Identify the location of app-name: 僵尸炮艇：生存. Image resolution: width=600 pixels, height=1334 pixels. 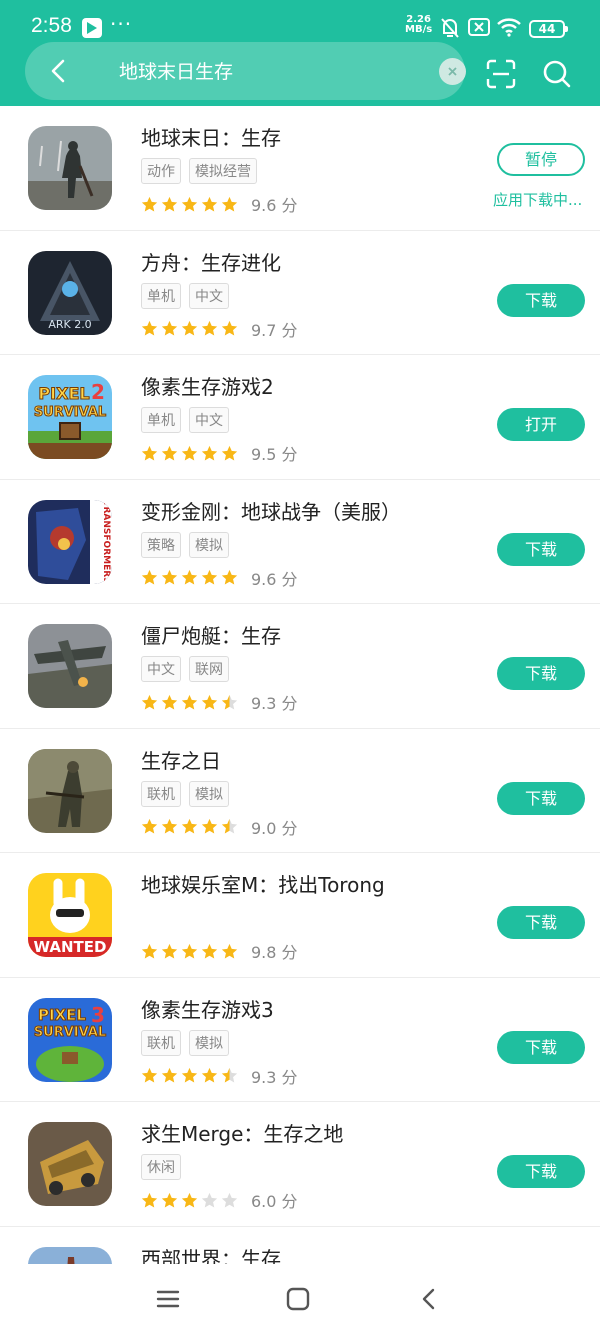
(211, 634).